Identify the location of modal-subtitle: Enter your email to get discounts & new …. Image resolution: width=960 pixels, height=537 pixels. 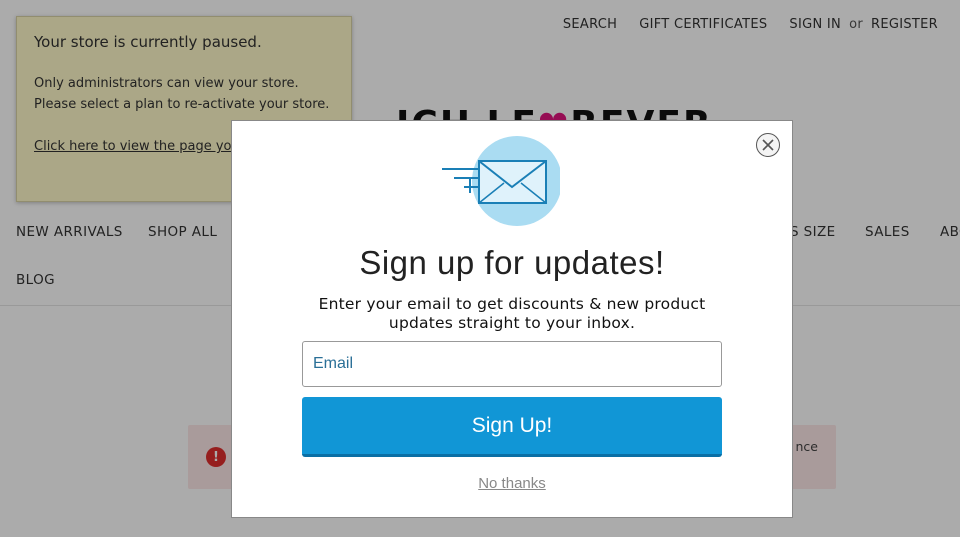
(512, 313).